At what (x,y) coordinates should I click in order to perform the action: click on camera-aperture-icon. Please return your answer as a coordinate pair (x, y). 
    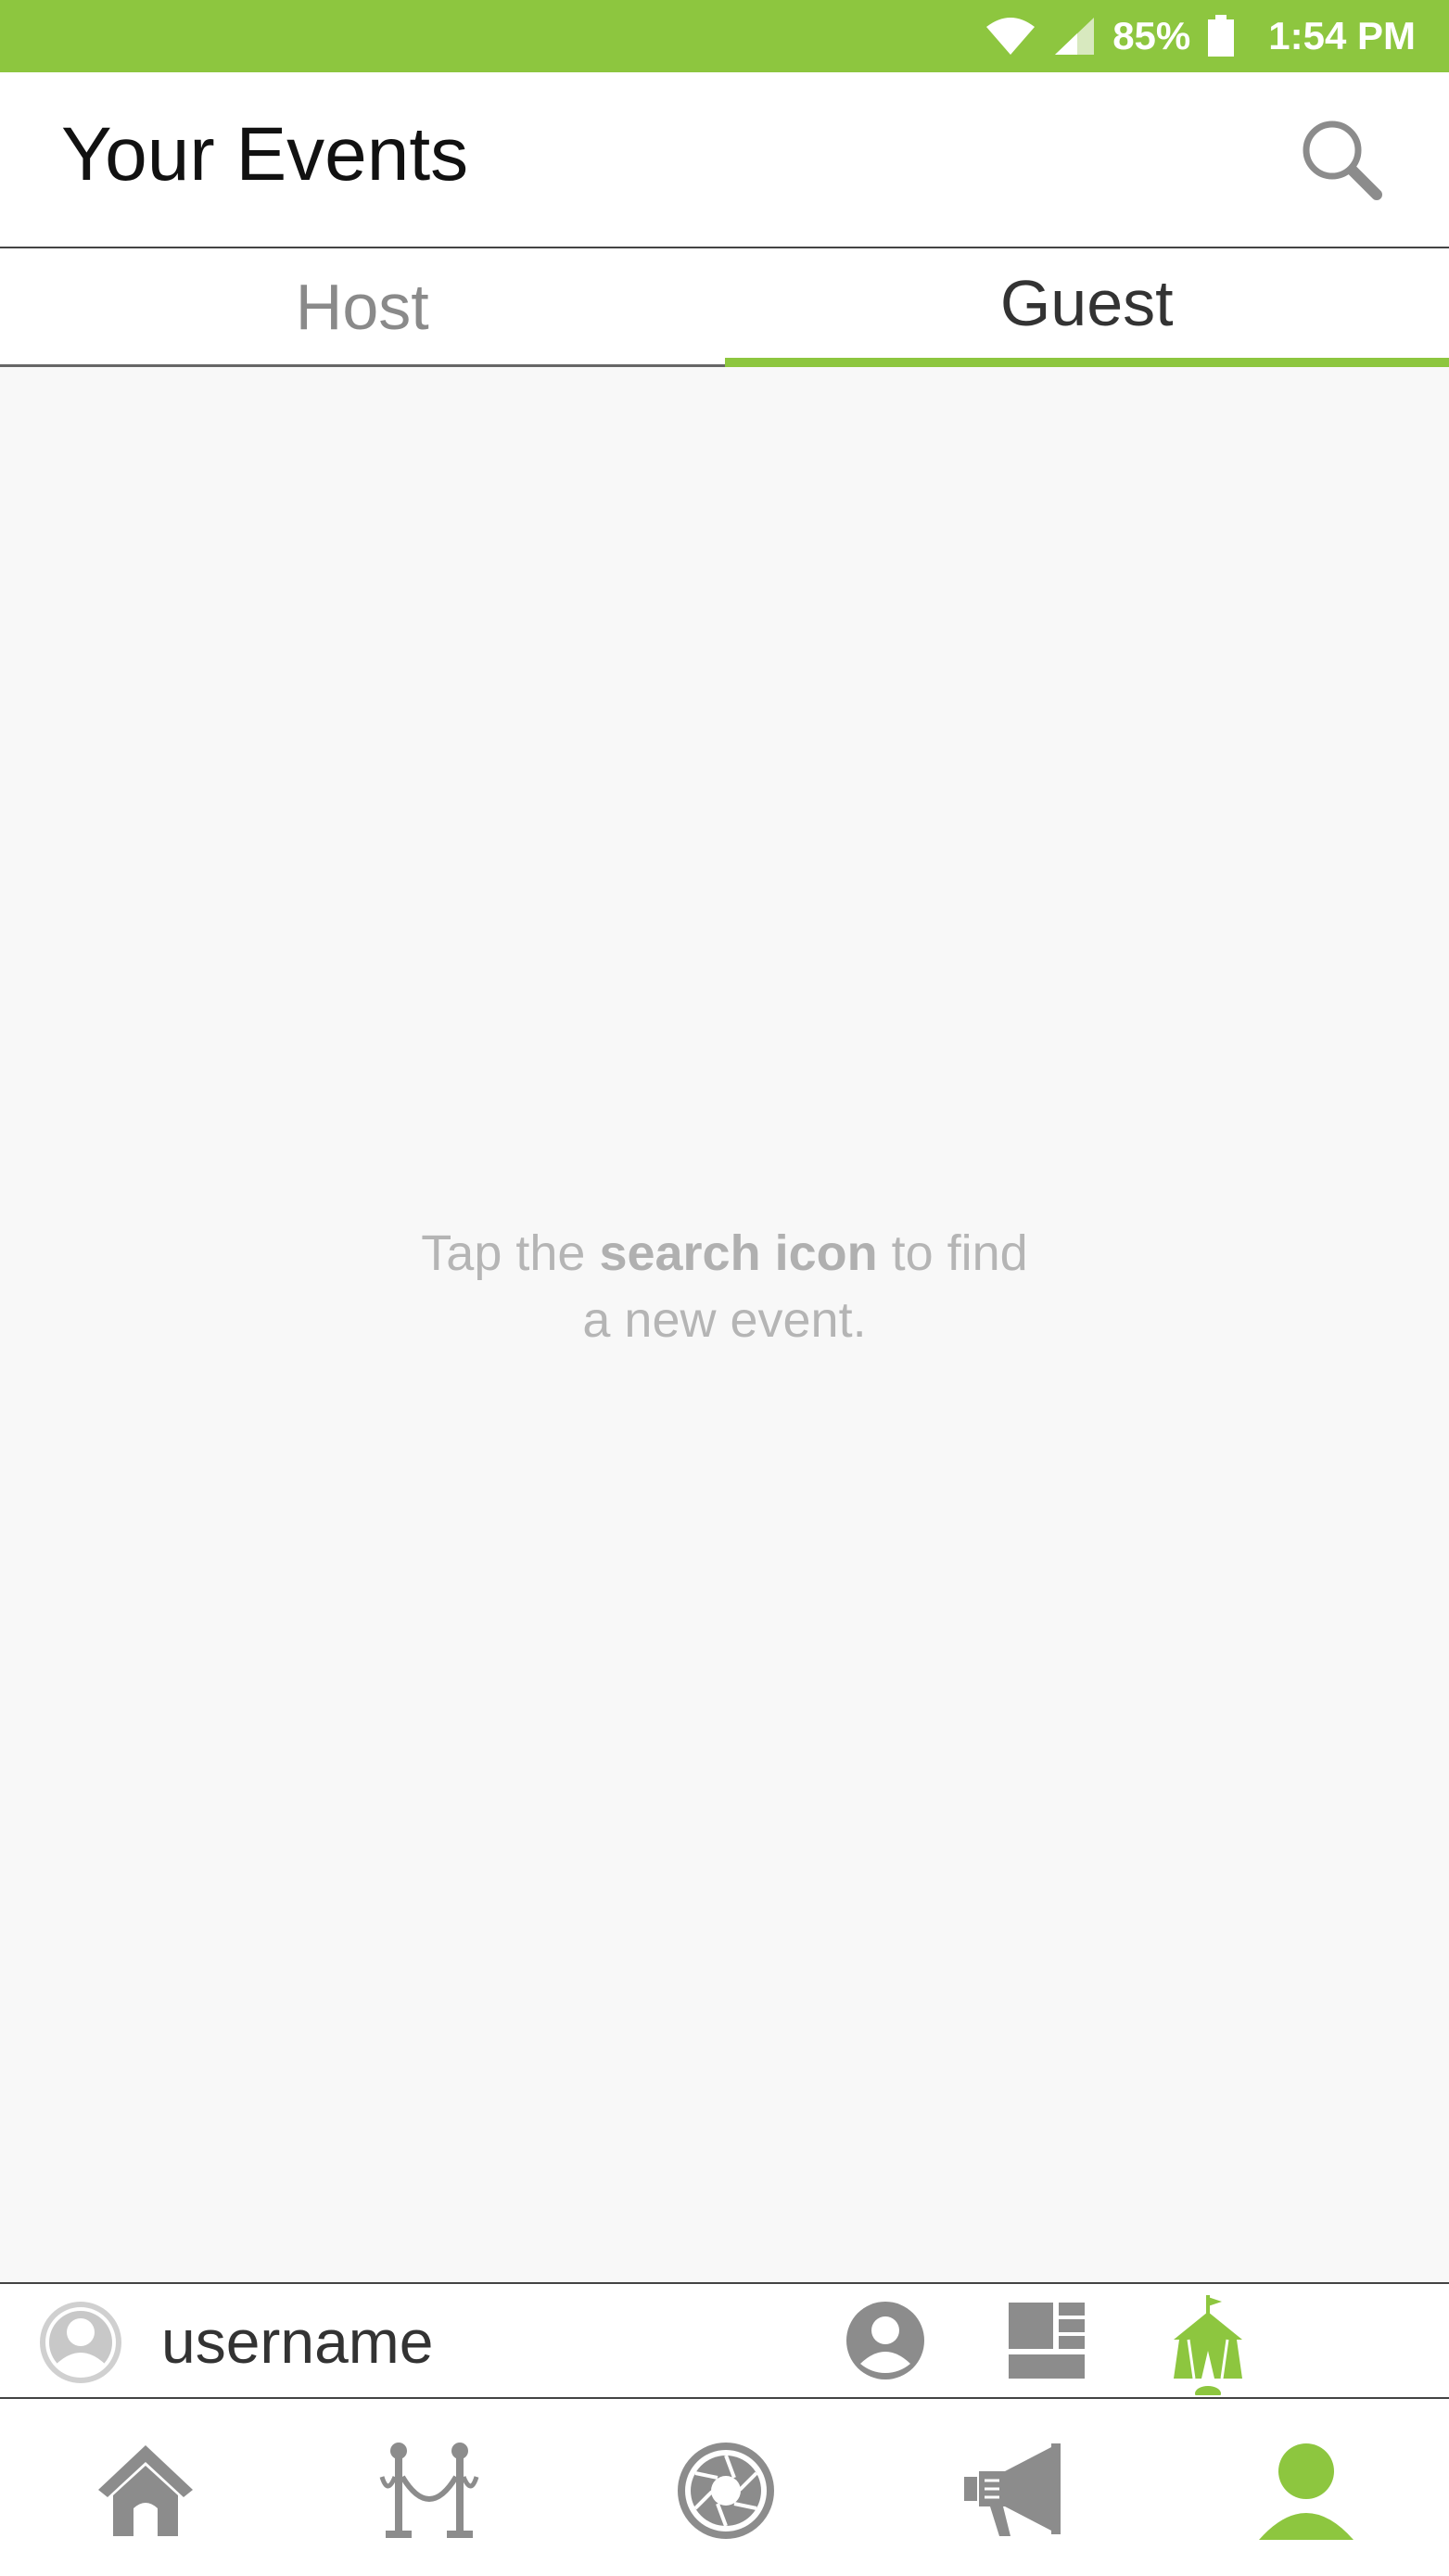
    Looking at the image, I should click on (726, 2491).